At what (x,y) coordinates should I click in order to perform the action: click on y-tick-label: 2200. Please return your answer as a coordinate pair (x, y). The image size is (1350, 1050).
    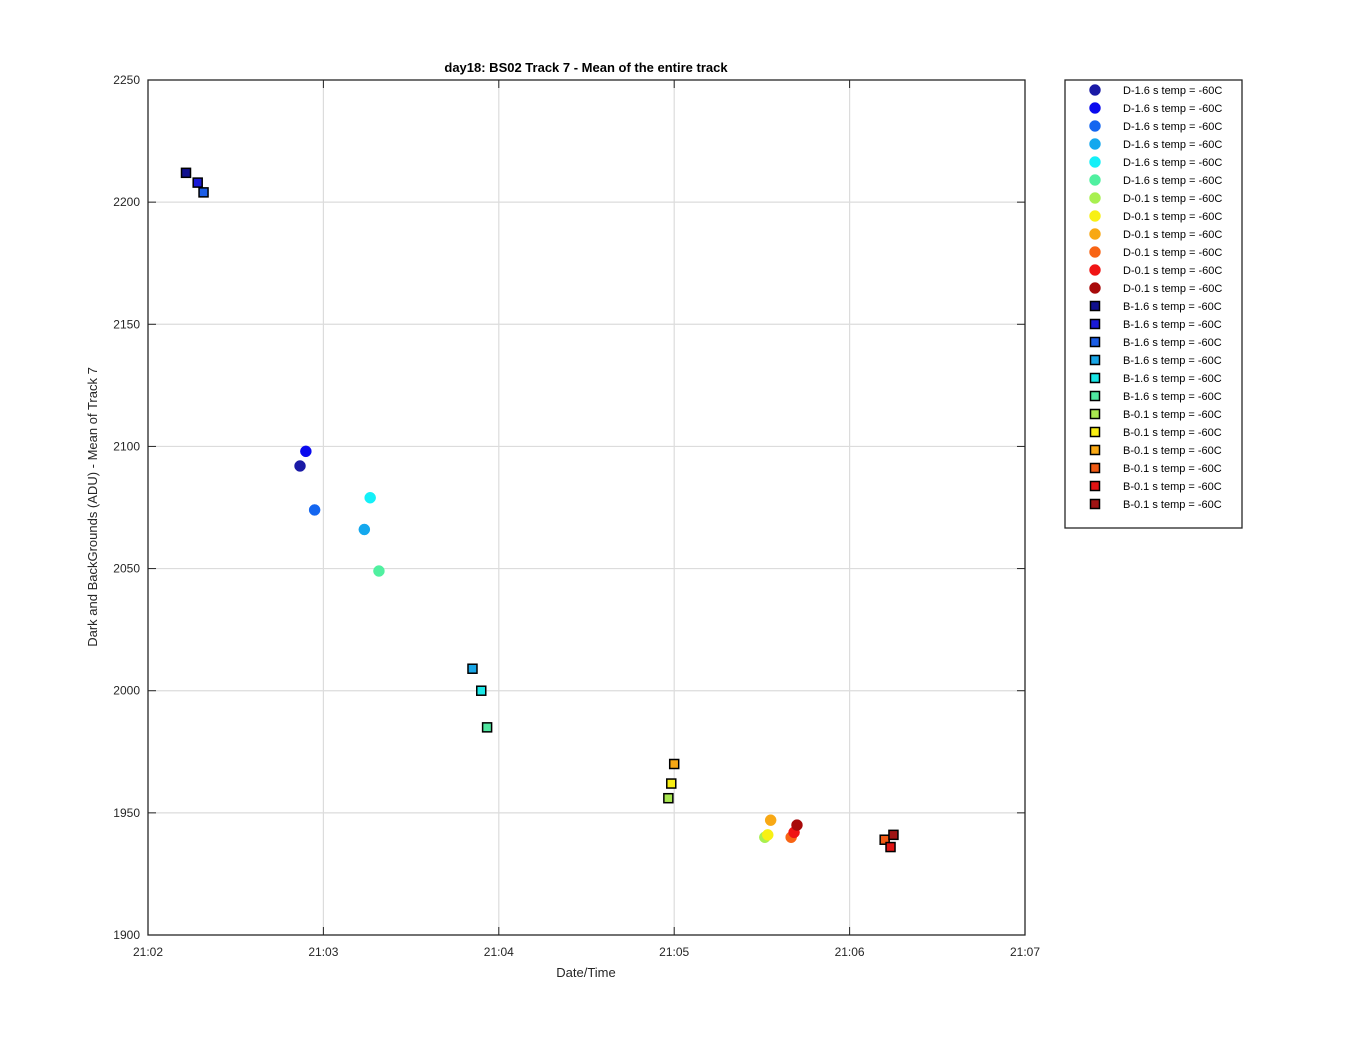
    Looking at the image, I should click on (126, 202).